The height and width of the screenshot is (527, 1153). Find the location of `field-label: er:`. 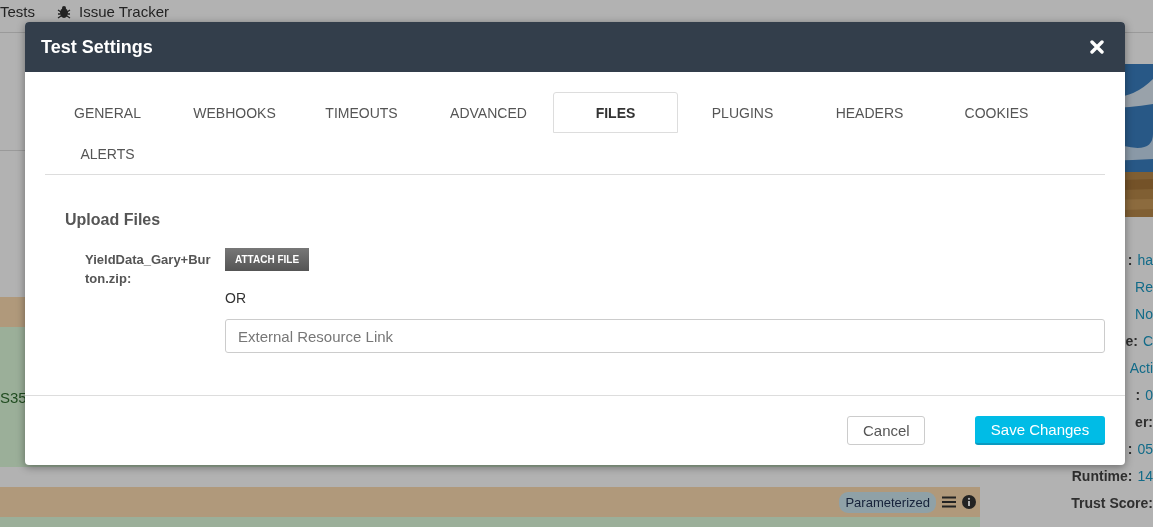

field-label: er: is located at coordinates (1144, 422).